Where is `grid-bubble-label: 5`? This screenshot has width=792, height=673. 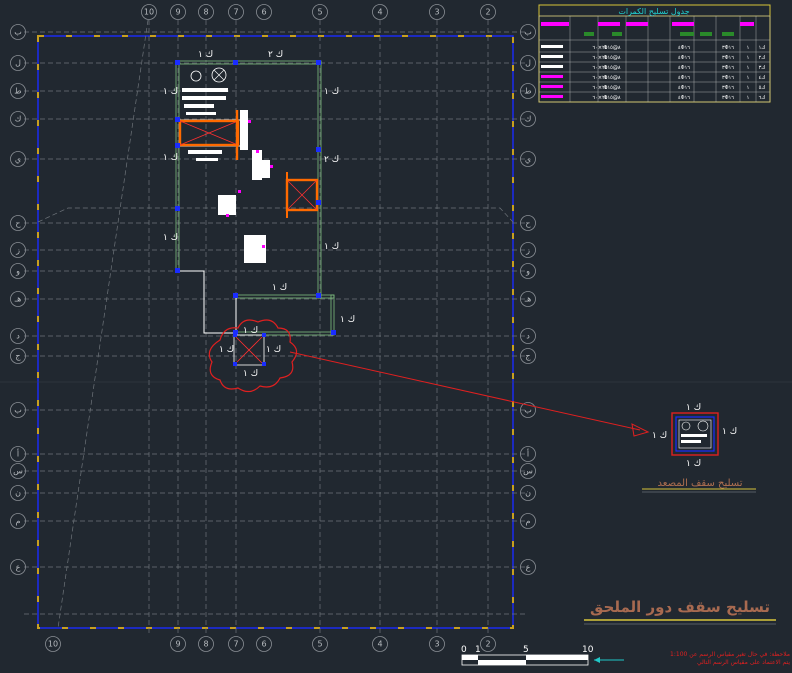
grid-bubble-label: 5 is located at coordinates (319, 12).